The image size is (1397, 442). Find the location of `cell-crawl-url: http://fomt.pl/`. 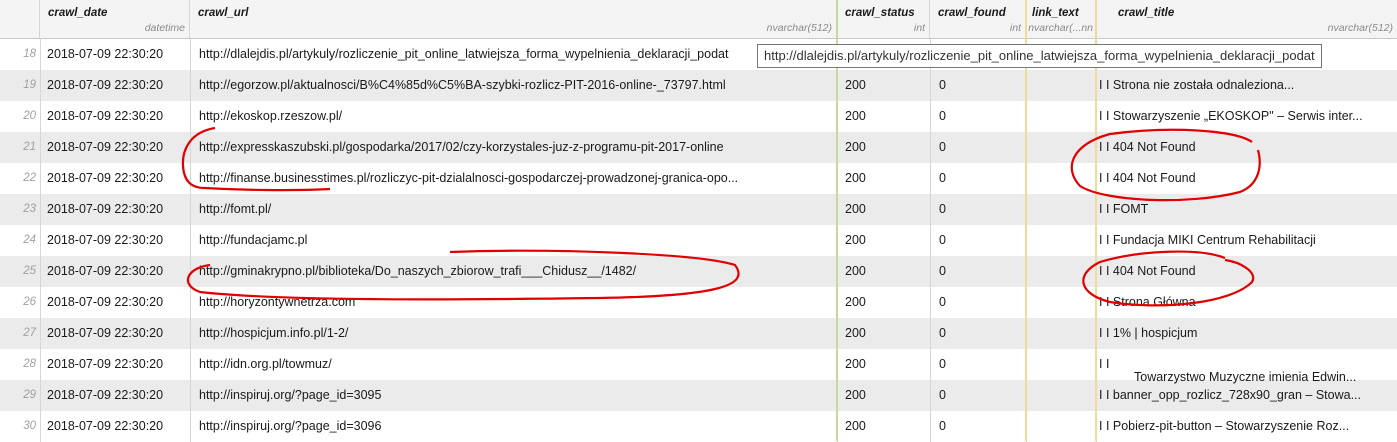

cell-crawl-url: http://fomt.pl/ is located at coordinates (513, 209).